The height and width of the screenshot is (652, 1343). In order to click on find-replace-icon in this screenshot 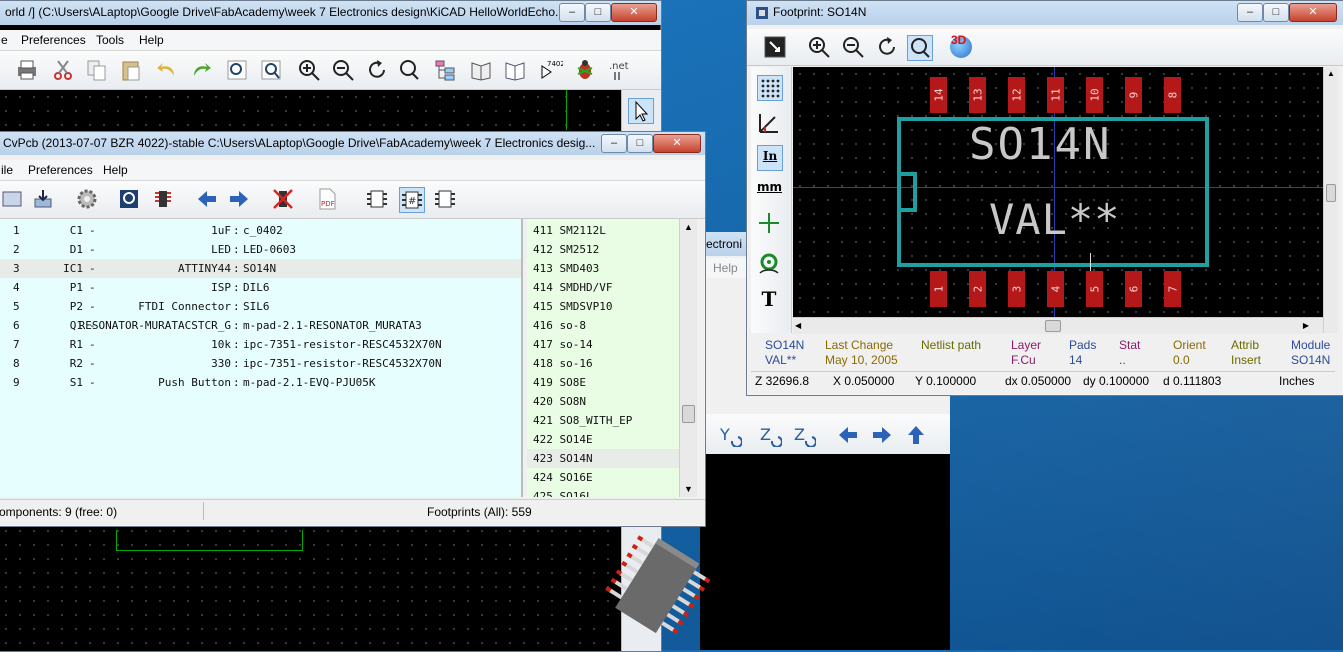, I will do `click(271, 70)`.